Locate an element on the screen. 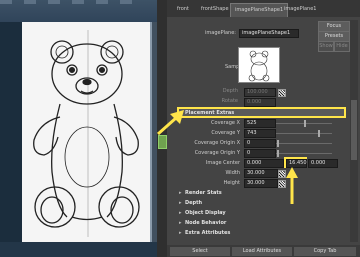  tab-frontshape: frontShape is located at coordinates (215, 9).